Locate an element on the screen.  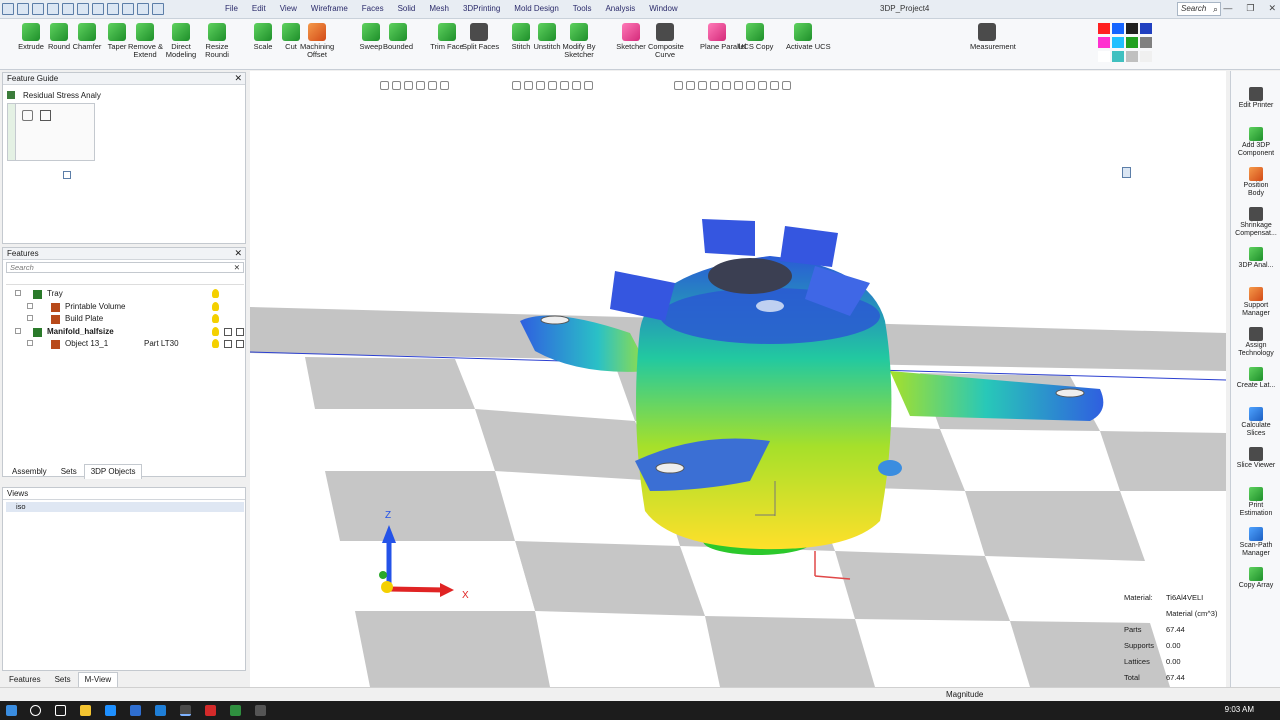
right-toolbar-button: Support Manager is located at coordinates (1255, 302).